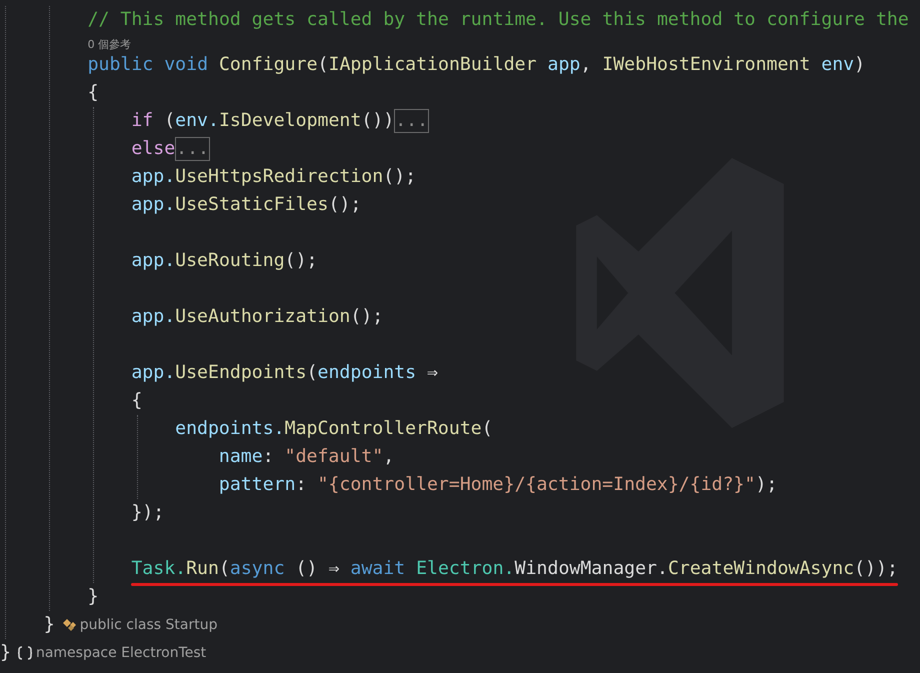 Image resolution: width=920 pixels, height=673 pixels. Describe the element at coordinates (240, 456) in the screenshot. I see `code-token: name` at that location.